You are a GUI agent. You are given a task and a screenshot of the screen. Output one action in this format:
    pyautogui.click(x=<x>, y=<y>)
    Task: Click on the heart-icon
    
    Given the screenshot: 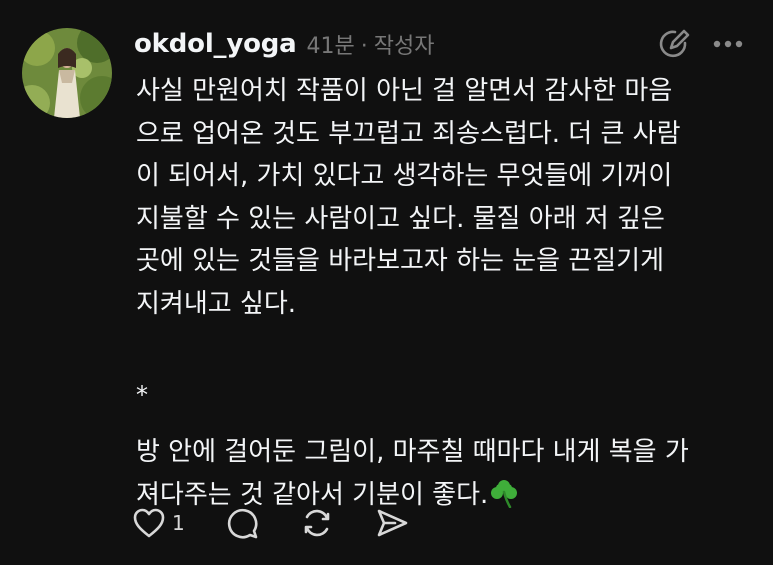 What is the action you would take?
    pyautogui.click(x=149, y=523)
    